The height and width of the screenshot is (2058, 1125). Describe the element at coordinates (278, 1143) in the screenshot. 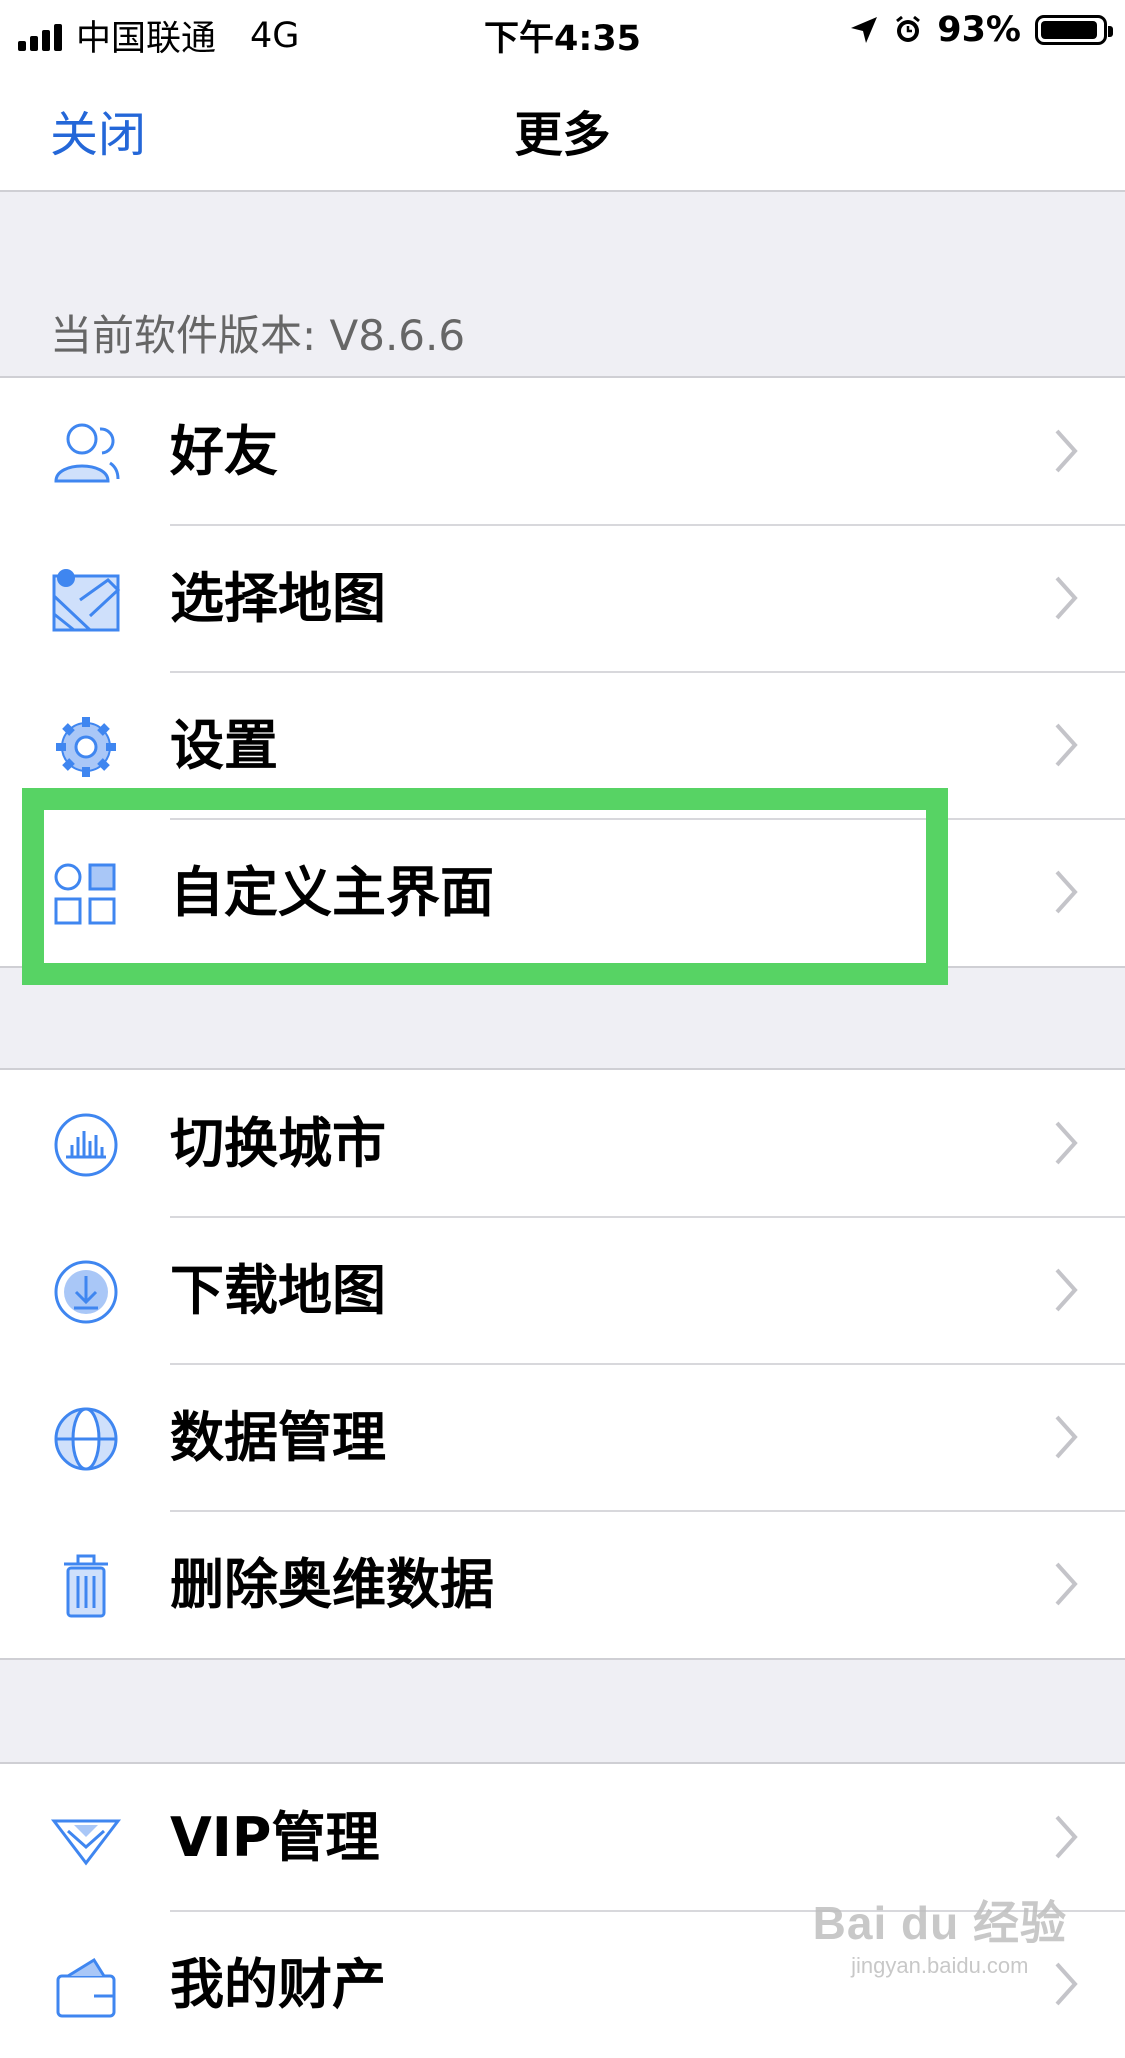

I see `menu-item-label: 切换城市` at that location.